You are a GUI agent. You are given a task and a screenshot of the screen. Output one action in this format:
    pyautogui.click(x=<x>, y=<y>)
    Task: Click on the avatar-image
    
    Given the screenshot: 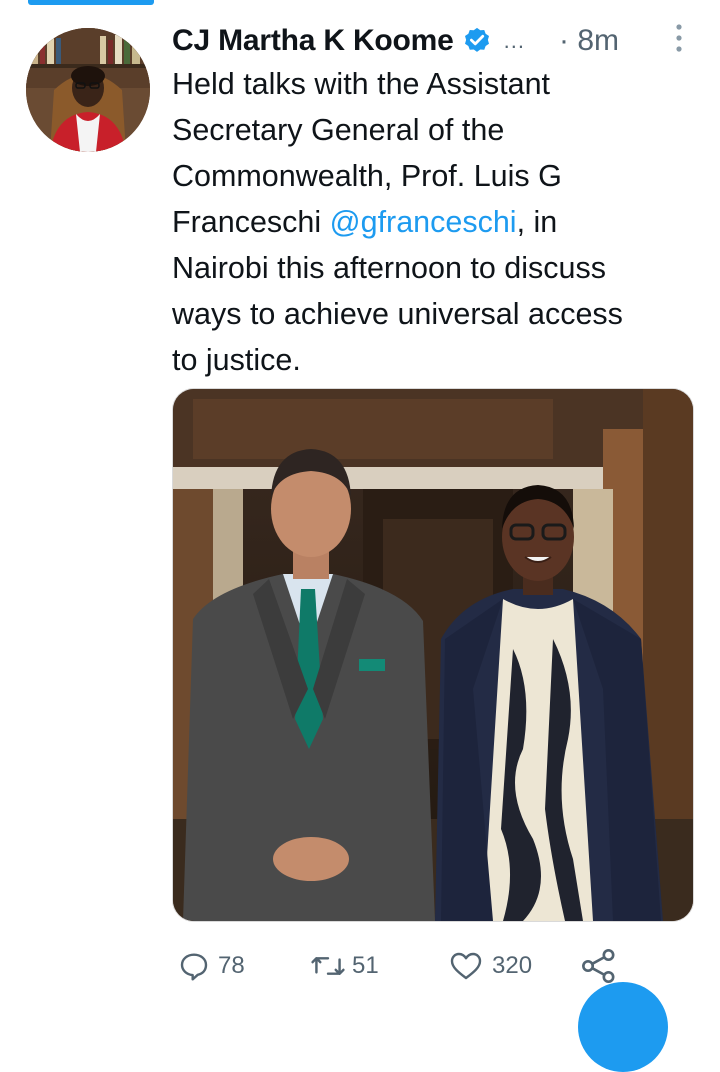 What is the action you would take?
    pyautogui.click(x=88, y=90)
    